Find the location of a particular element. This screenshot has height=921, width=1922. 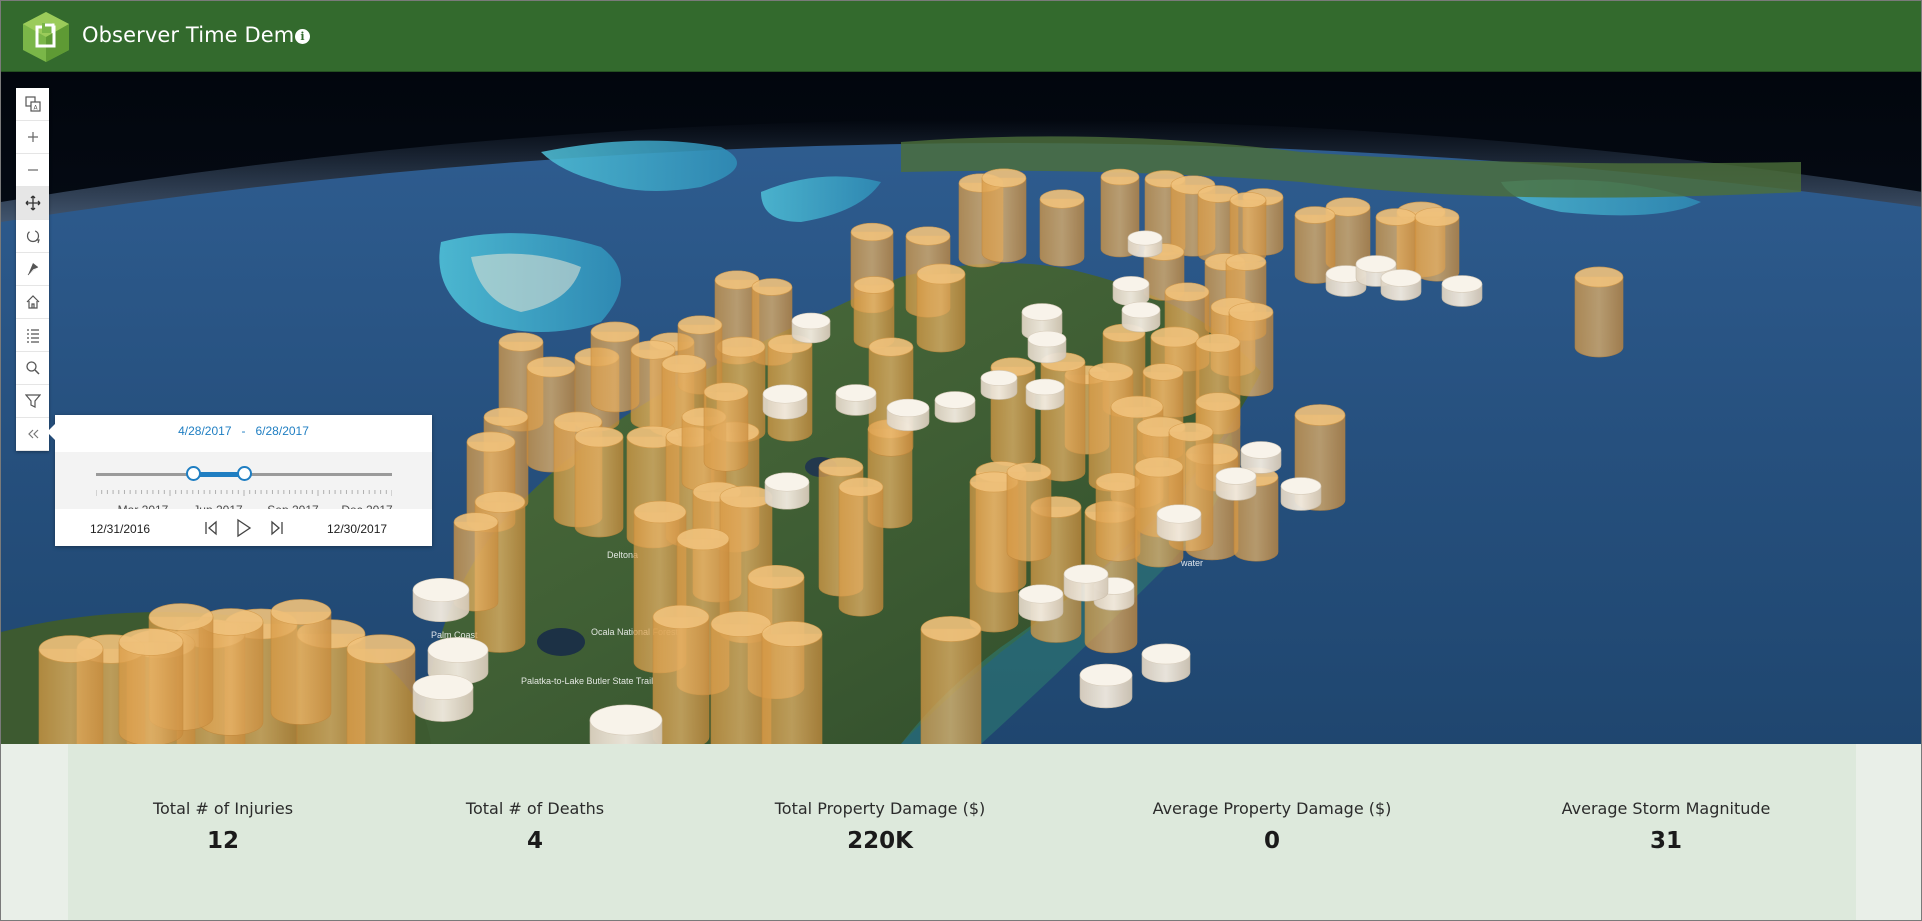

search-button is located at coordinates (32, 368).